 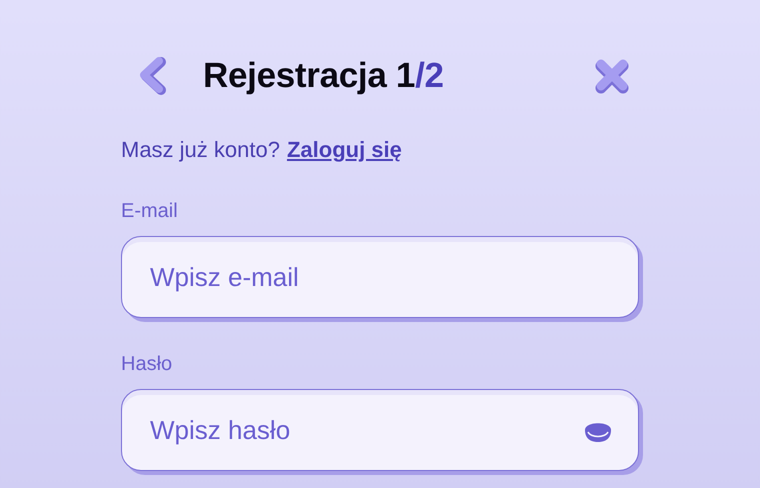 What do you see at coordinates (380, 277) in the screenshot?
I see `email-field: Wpisz e-mail` at bounding box center [380, 277].